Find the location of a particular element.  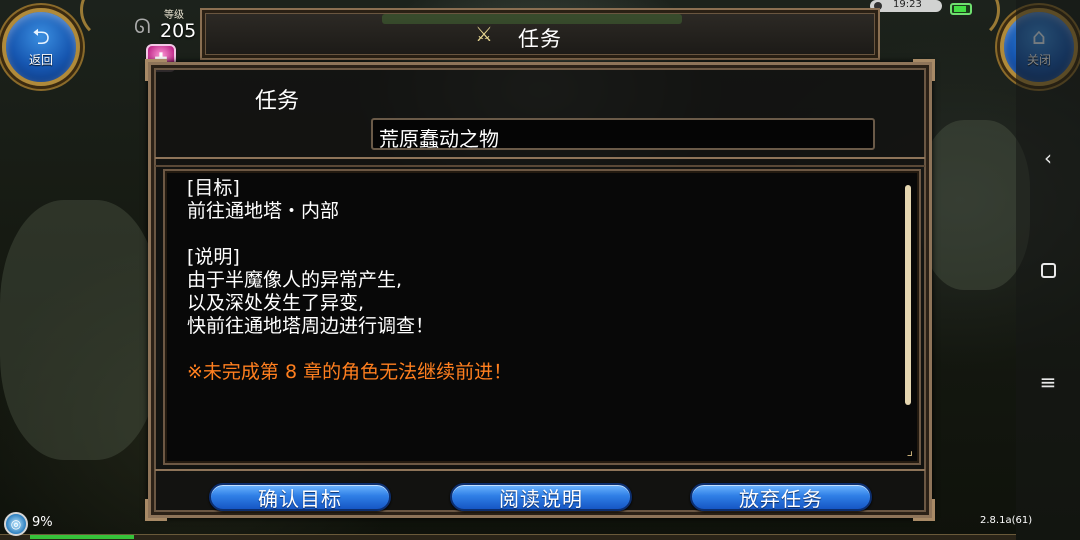

exp-orb-icon: ◎ is located at coordinates (16, 524).